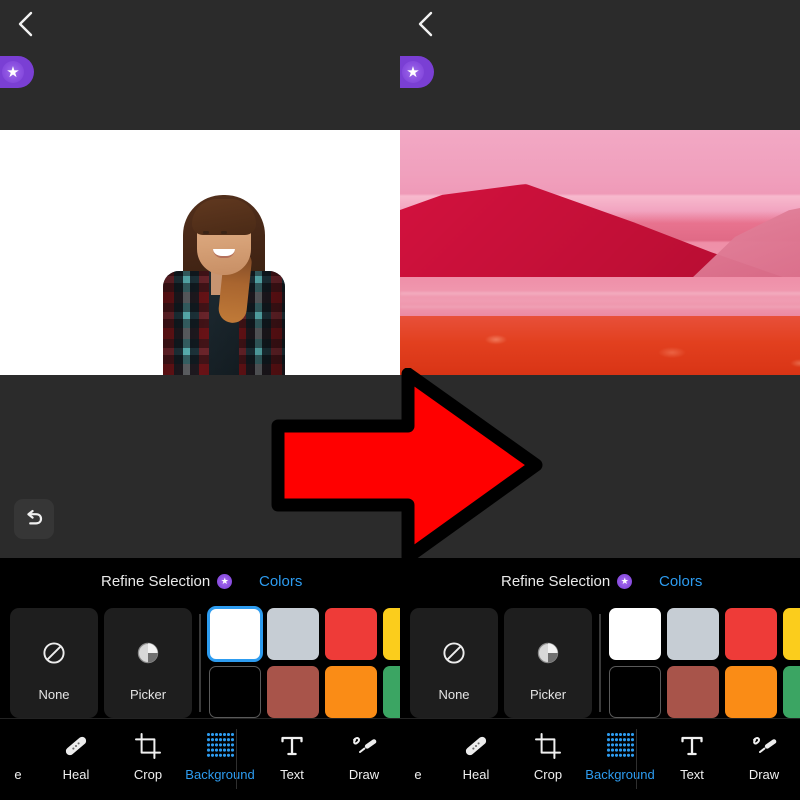 Image resolution: width=800 pixels, height=800 pixels. What do you see at coordinates (54, 653) in the screenshot?
I see `no-entry-icon` at bounding box center [54, 653].